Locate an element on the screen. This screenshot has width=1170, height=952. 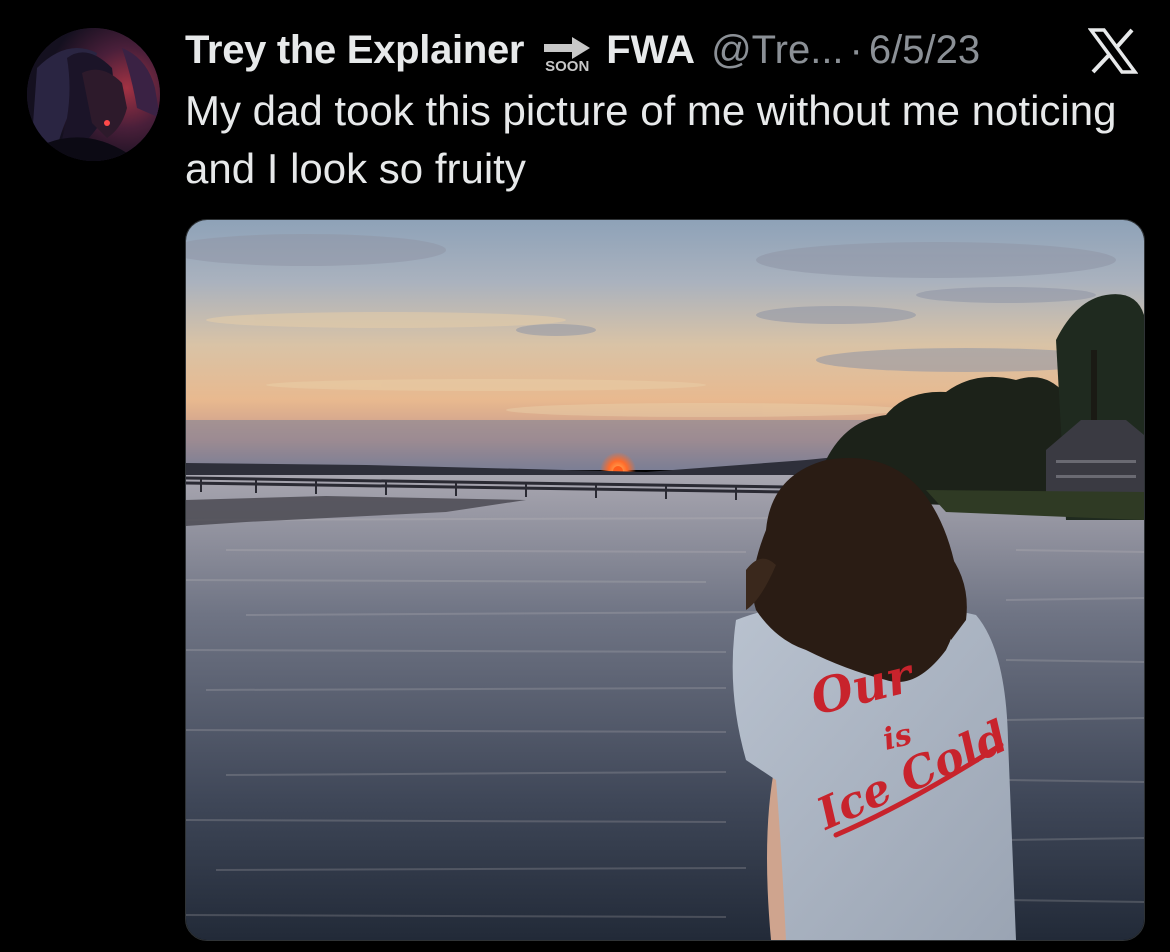
avatar-image is located at coordinates (93, 94).